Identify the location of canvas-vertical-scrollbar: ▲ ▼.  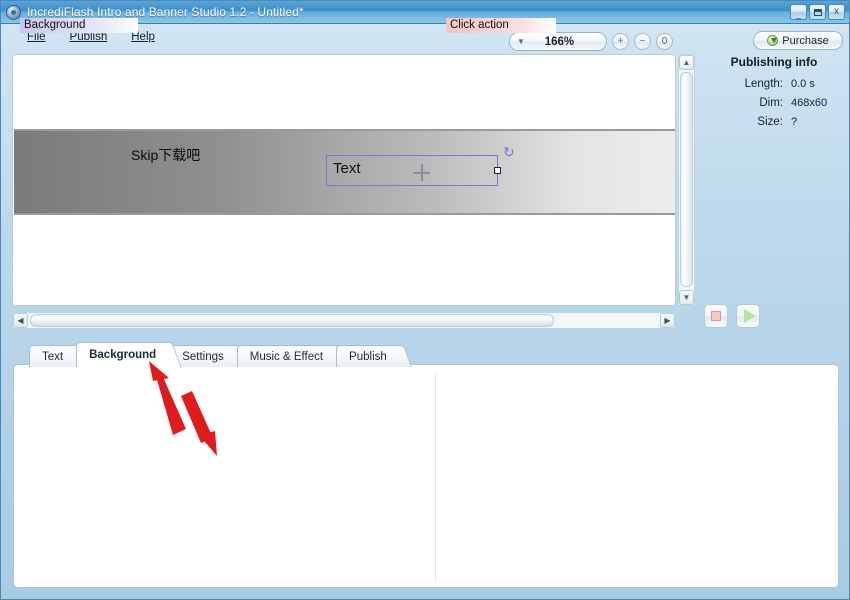
(686, 180).